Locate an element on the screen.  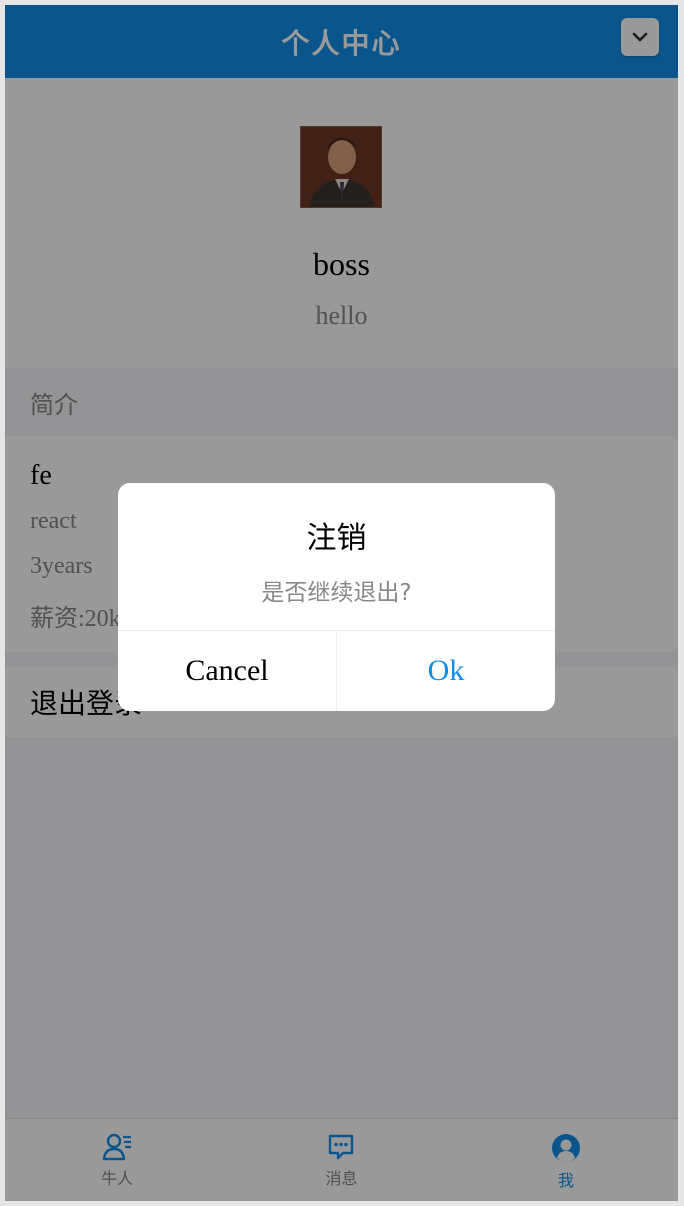
ok-button: Ok is located at coordinates (446, 671).